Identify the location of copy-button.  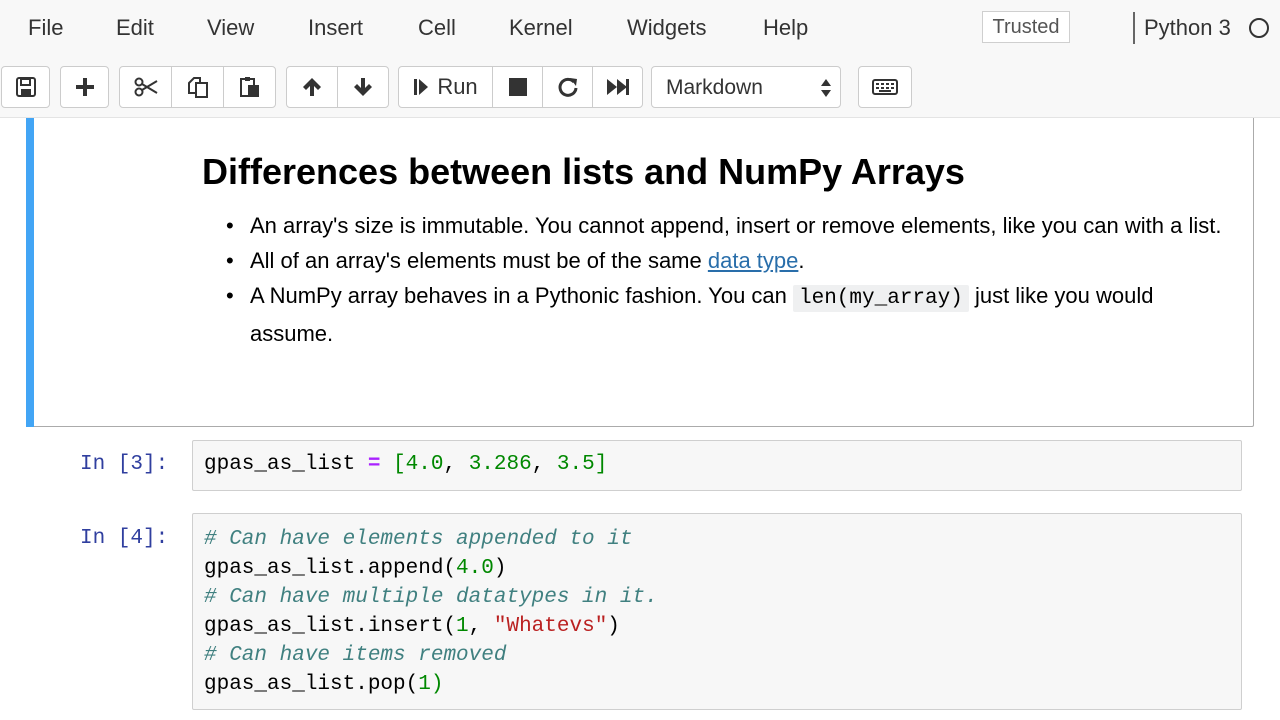
(197, 87).